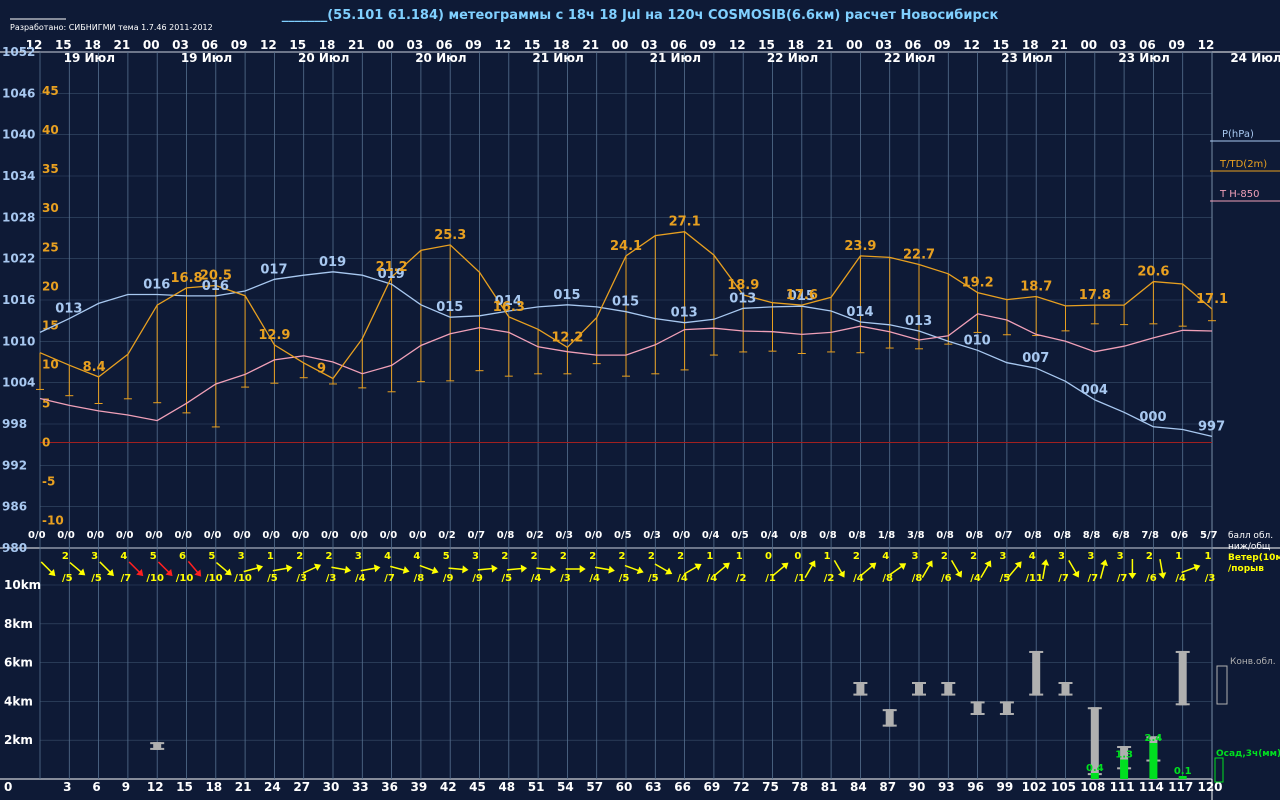  What do you see at coordinates (211, 556) in the screenshot?
I see `wind-speed-label: 5` at bounding box center [211, 556].